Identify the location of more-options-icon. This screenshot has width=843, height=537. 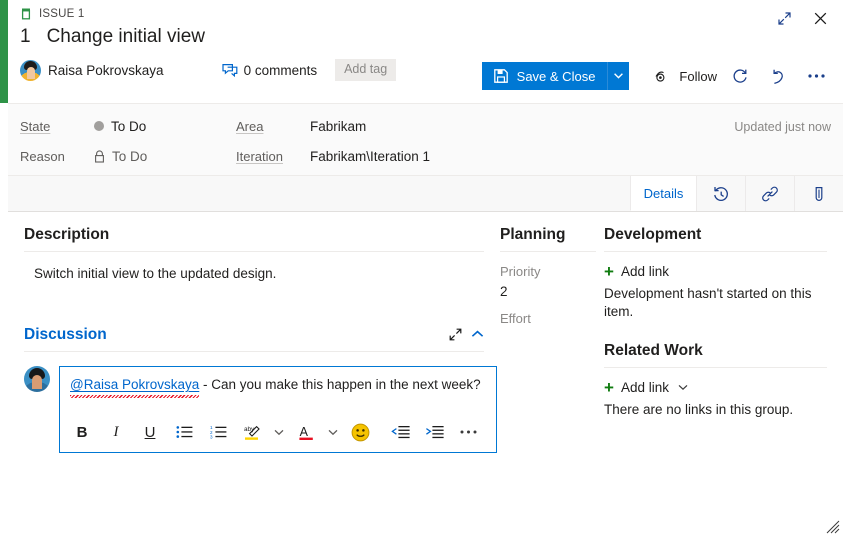
(468, 432).